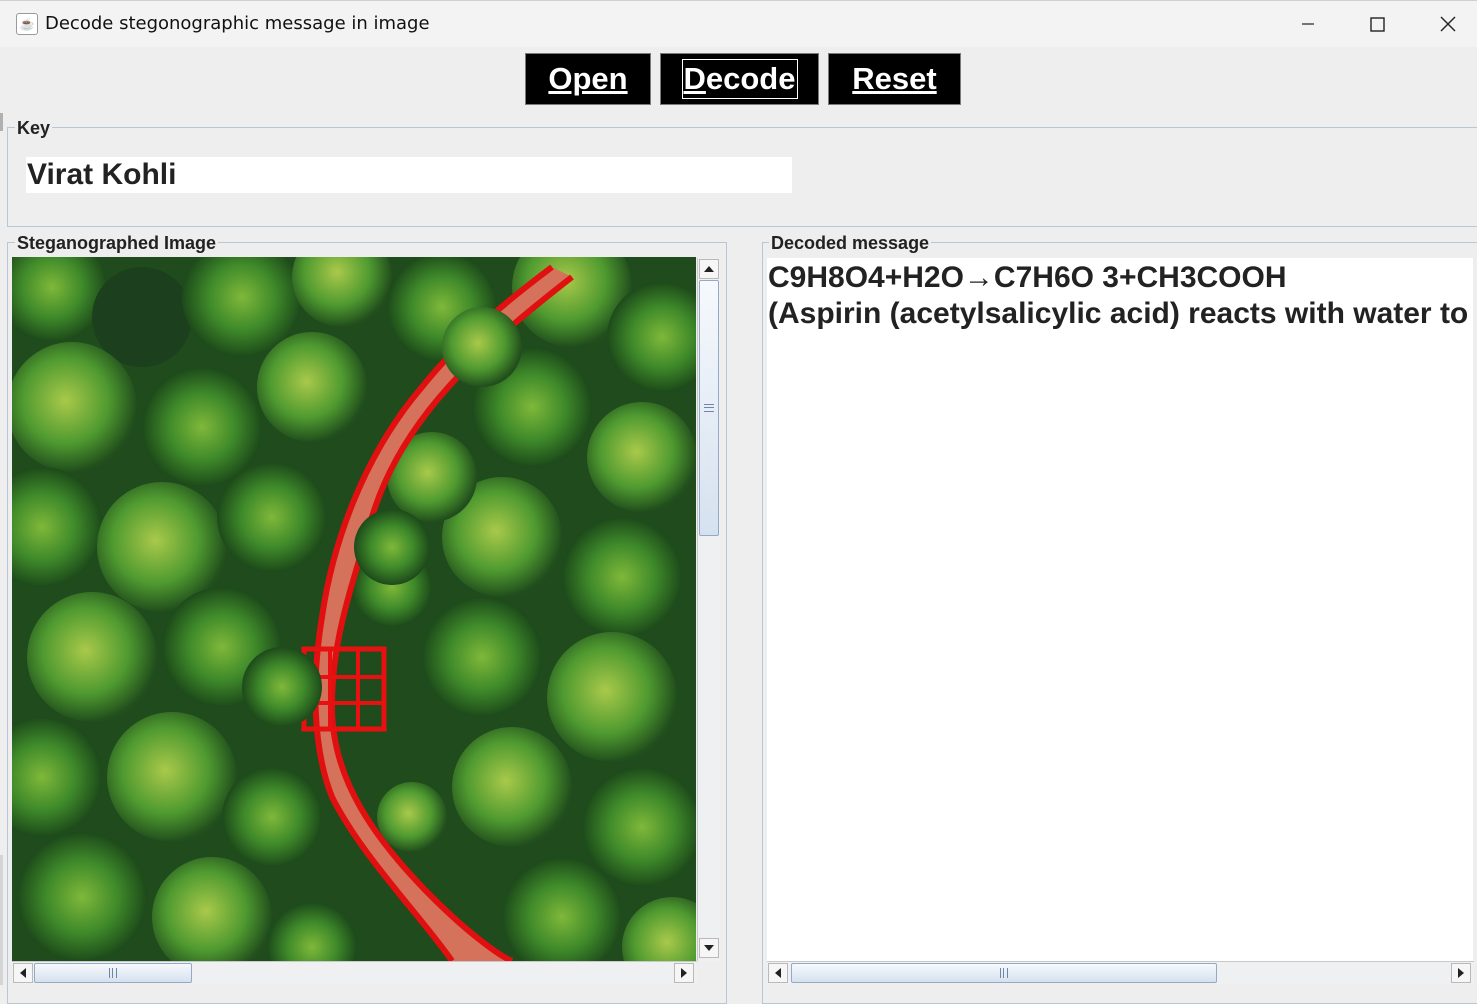  I want to click on decode-mnemonic: D, so click(694, 78).